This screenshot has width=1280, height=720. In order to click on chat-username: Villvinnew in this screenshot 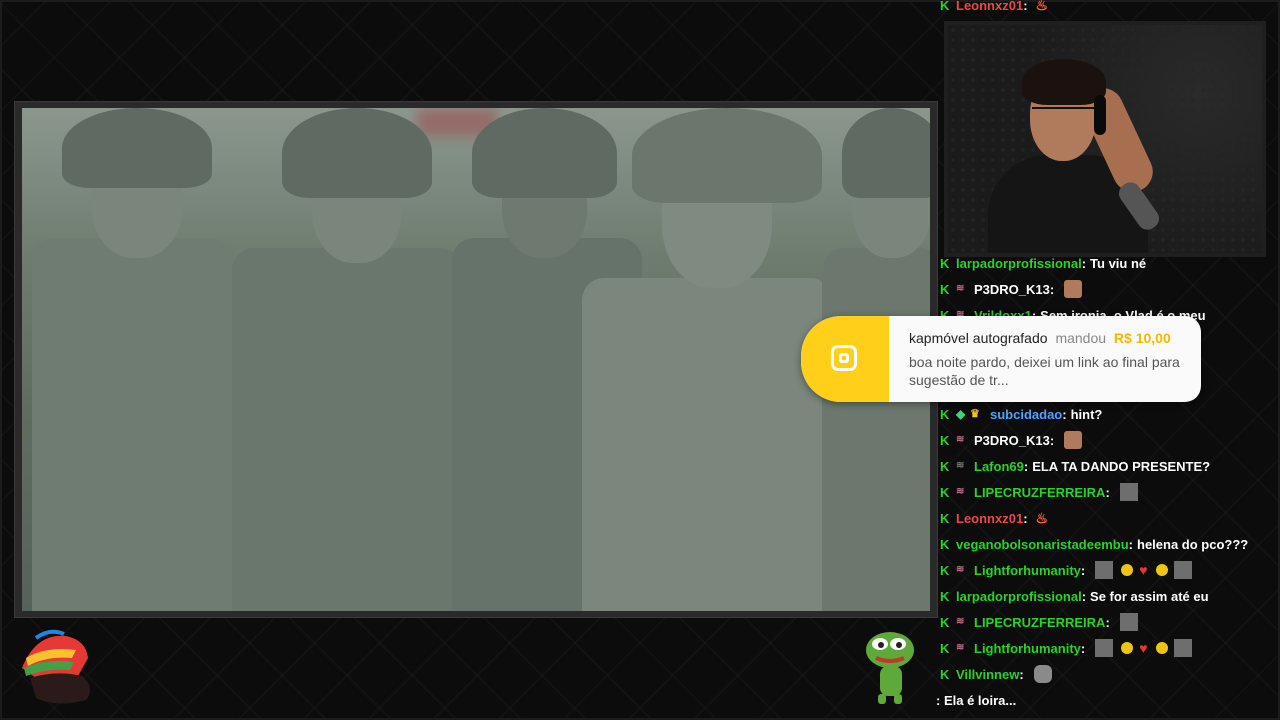, I will do `click(987, 674)`.